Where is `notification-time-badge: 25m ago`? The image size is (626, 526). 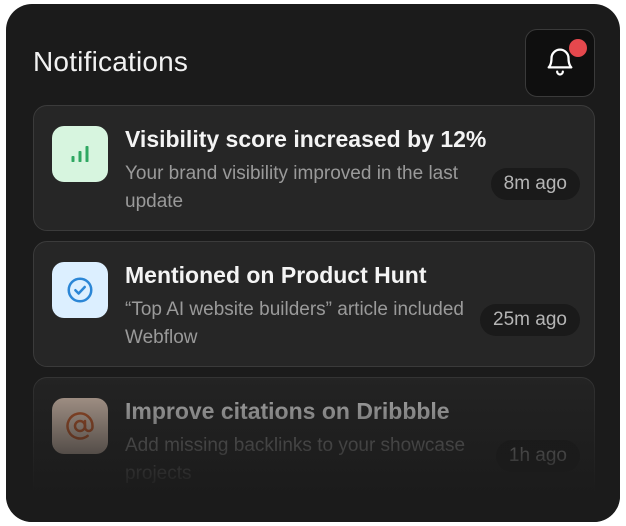
notification-time-badge: 25m ago is located at coordinates (530, 320).